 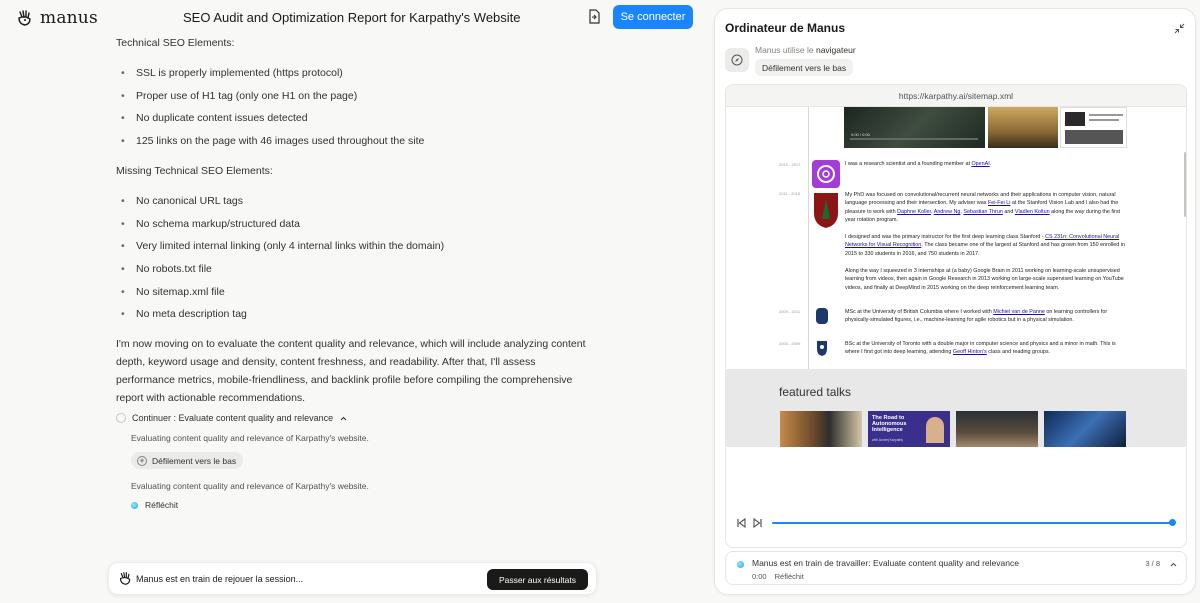 I want to click on compass-icon, so click(x=737, y=60).